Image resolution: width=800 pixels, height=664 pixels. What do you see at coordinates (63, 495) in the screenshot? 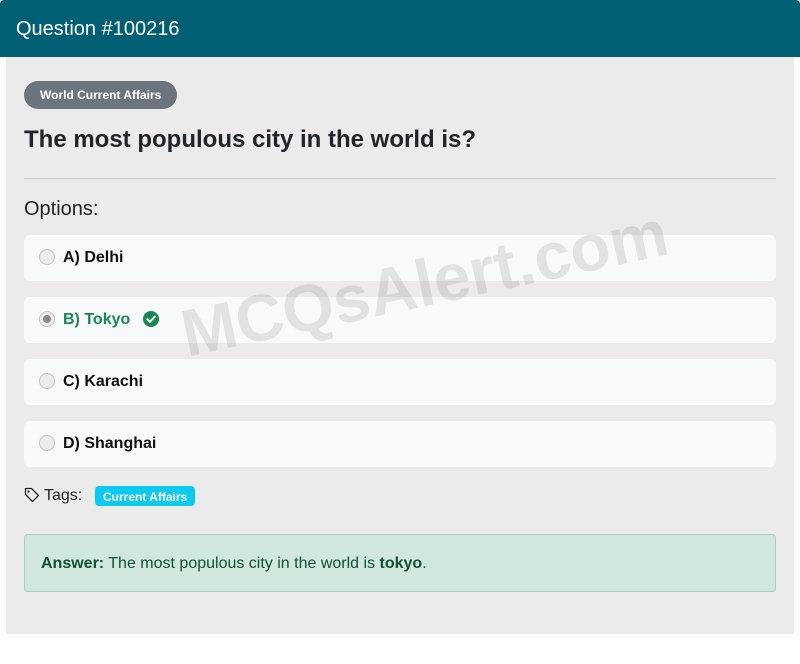
I see `tags-label: Tags:` at bounding box center [63, 495].